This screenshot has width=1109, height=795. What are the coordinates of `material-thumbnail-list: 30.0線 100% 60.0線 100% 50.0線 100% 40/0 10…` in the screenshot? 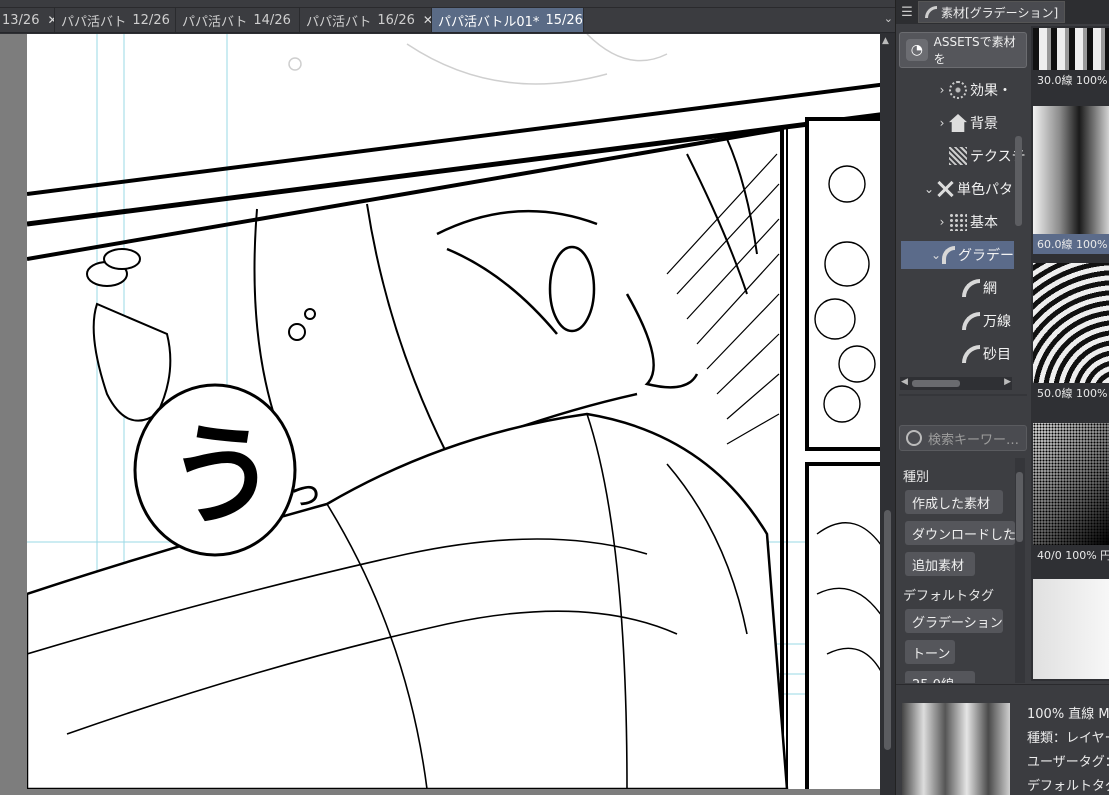 It's located at (1070, 353).